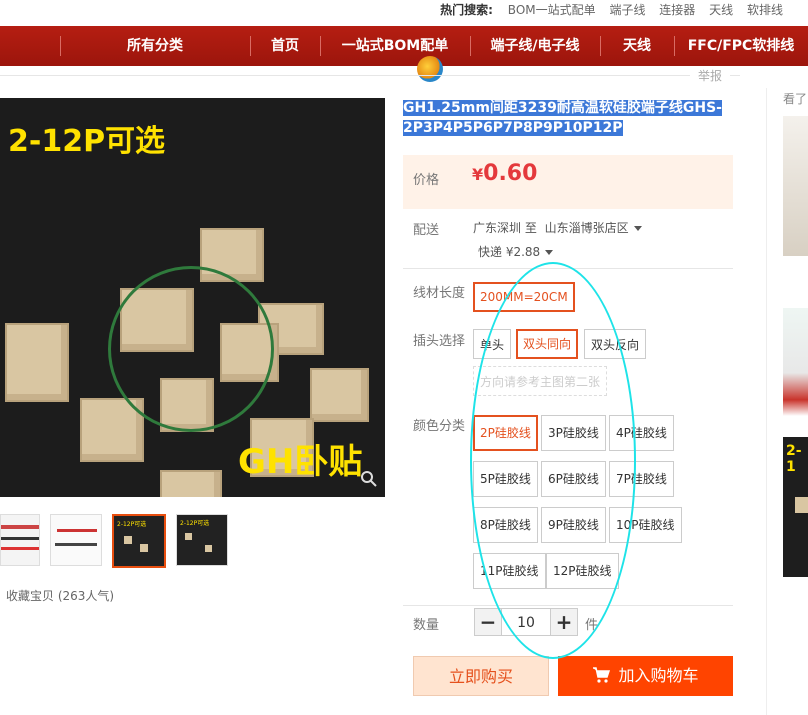 Image resolution: width=808 pixels, height=715 pixels. I want to click on hot-keyword-link: 端子线, so click(627, 10).